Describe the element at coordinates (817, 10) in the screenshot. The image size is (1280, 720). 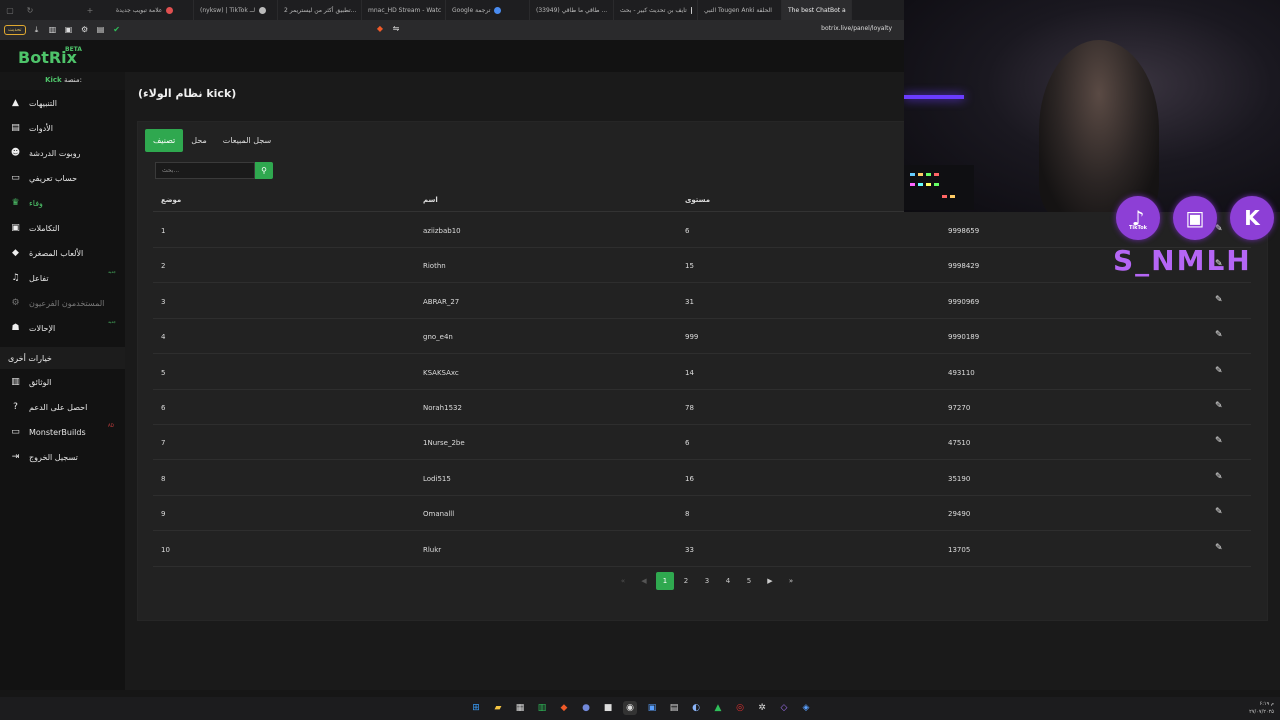
I see `browser-tab: The best ChatBot a` at that location.